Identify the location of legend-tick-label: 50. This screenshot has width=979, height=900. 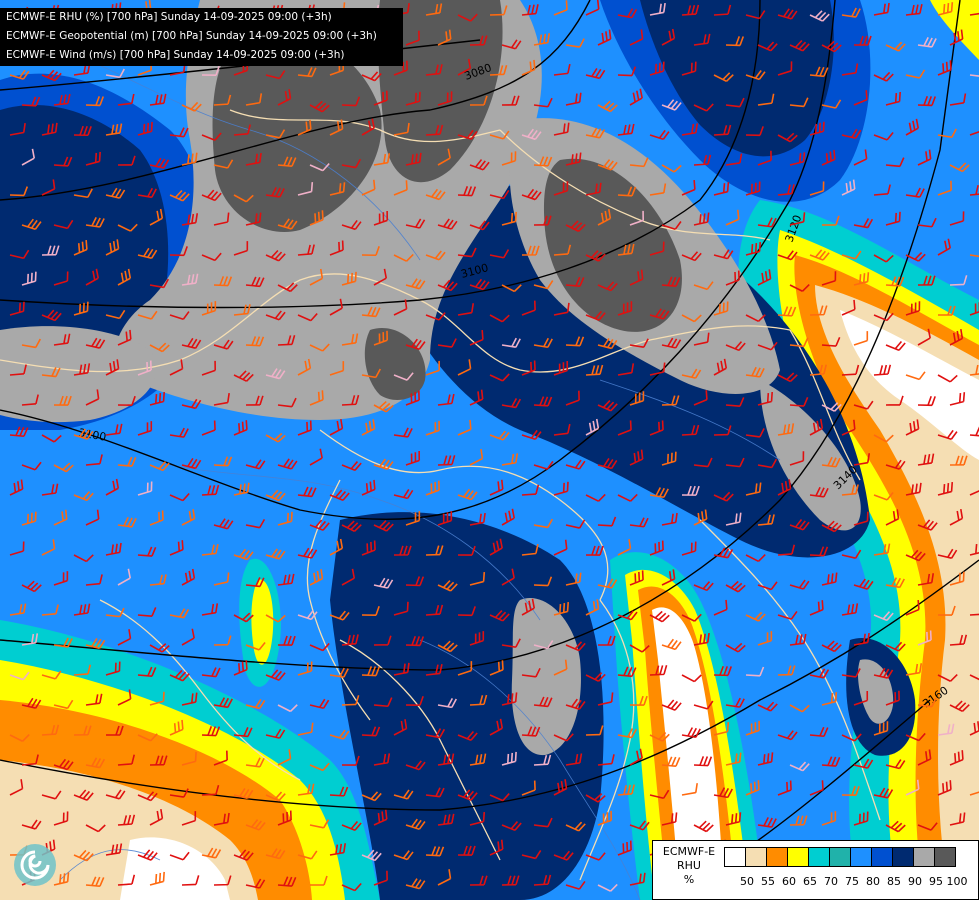
(747, 881).